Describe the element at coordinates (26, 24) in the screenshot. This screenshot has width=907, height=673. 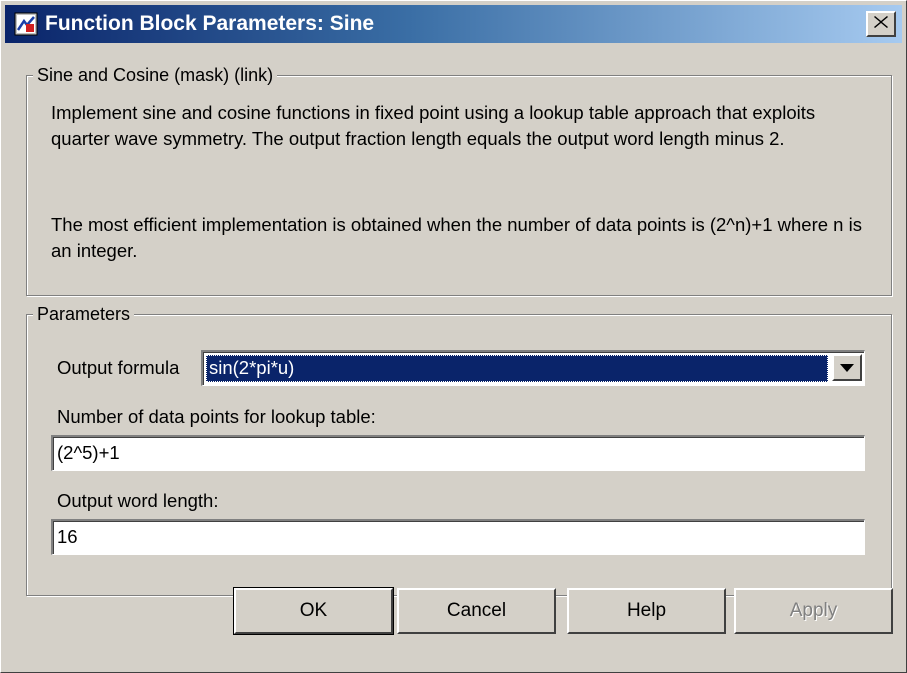
I see `simulink-block-icon` at that location.